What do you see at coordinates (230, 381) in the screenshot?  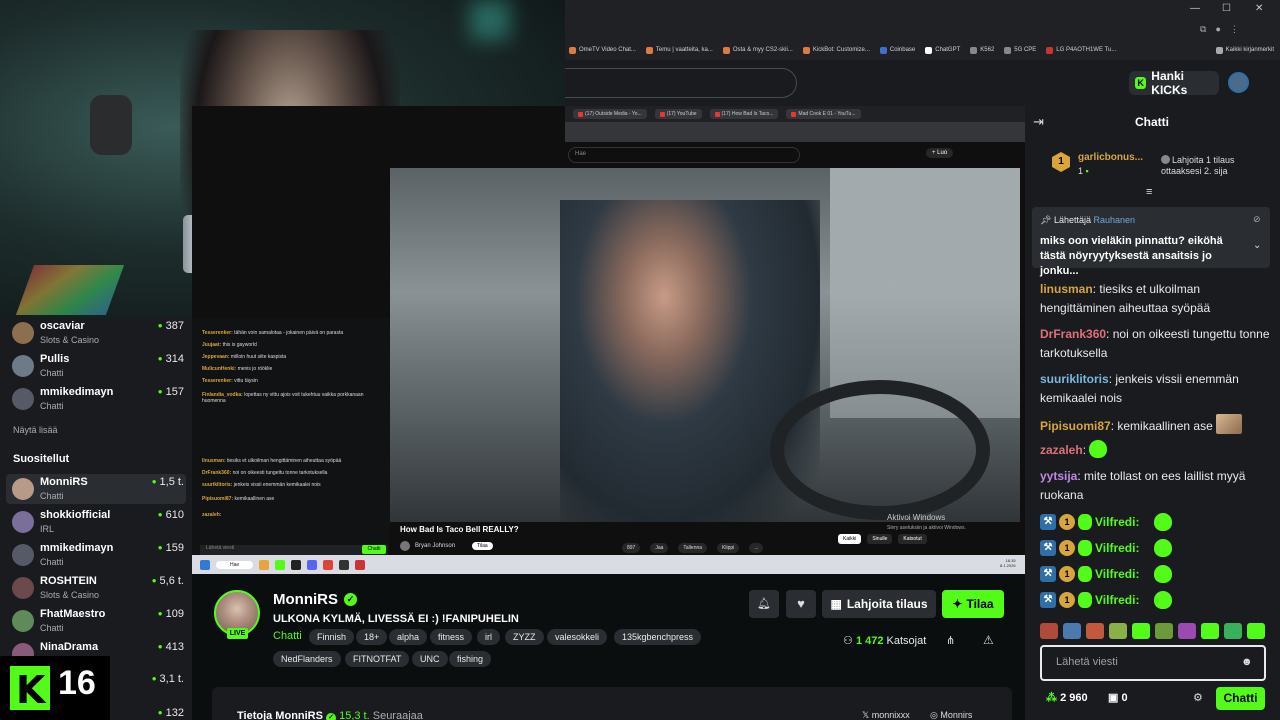 I see `minichat-line: Tesserenker: vittu täysin` at bounding box center [230, 381].